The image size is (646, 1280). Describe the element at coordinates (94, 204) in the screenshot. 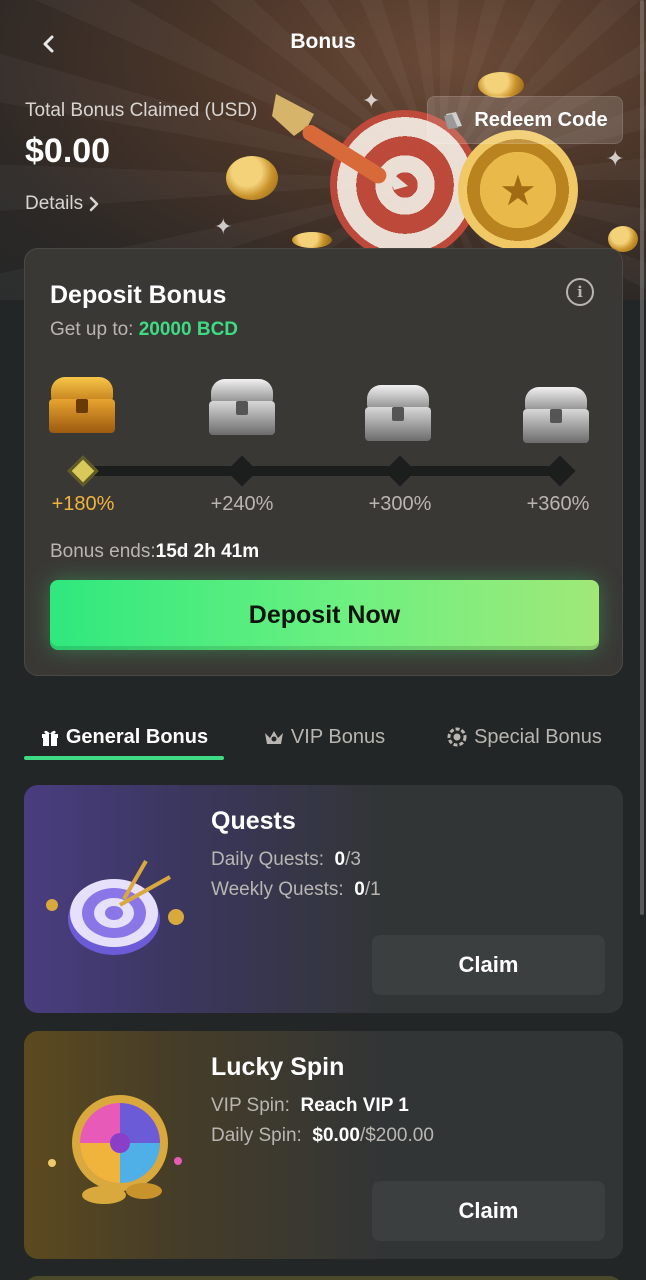

I see `chevron-right-icon` at that location.